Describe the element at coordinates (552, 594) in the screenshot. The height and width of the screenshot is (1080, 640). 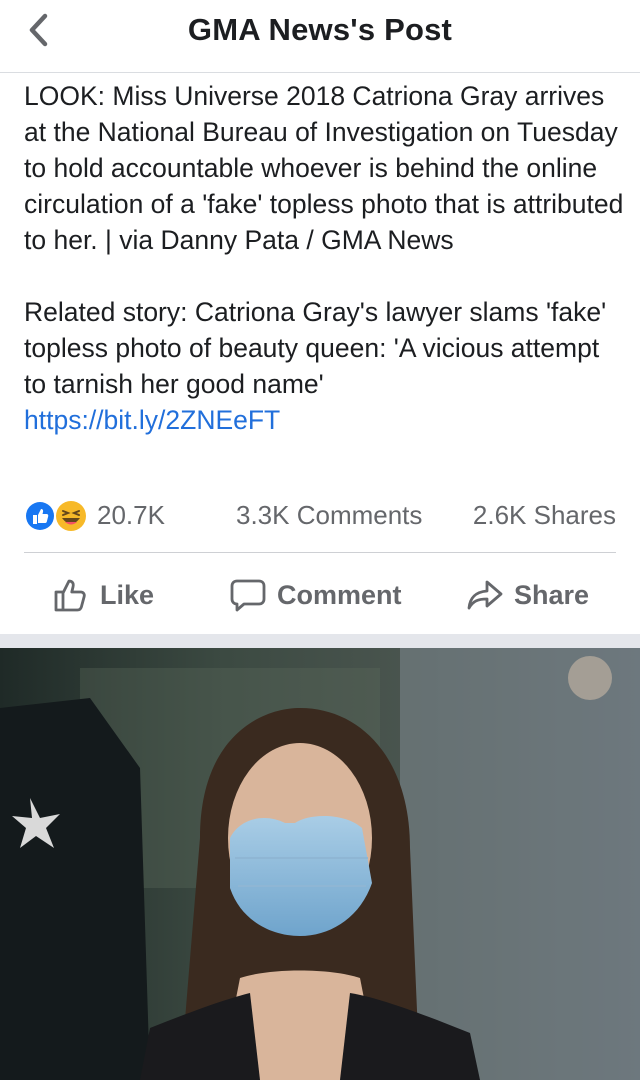
I see `share-label: Share` at that location.